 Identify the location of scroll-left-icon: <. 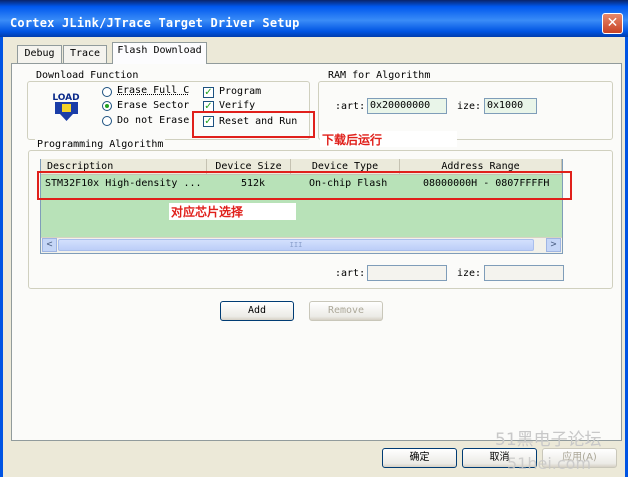
(49, 245).